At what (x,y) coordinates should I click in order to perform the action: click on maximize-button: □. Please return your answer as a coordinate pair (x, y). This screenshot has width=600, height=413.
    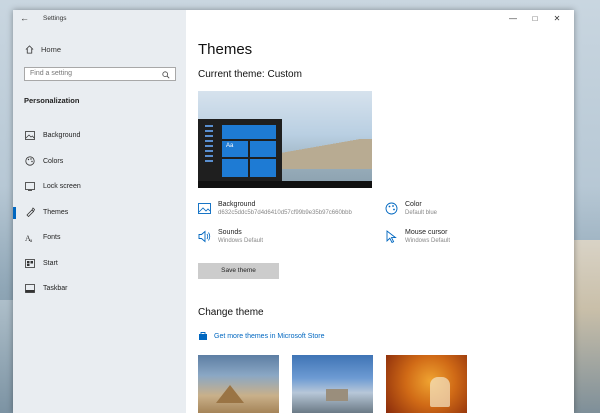
    Looking at the image, I should click on (535, 19).